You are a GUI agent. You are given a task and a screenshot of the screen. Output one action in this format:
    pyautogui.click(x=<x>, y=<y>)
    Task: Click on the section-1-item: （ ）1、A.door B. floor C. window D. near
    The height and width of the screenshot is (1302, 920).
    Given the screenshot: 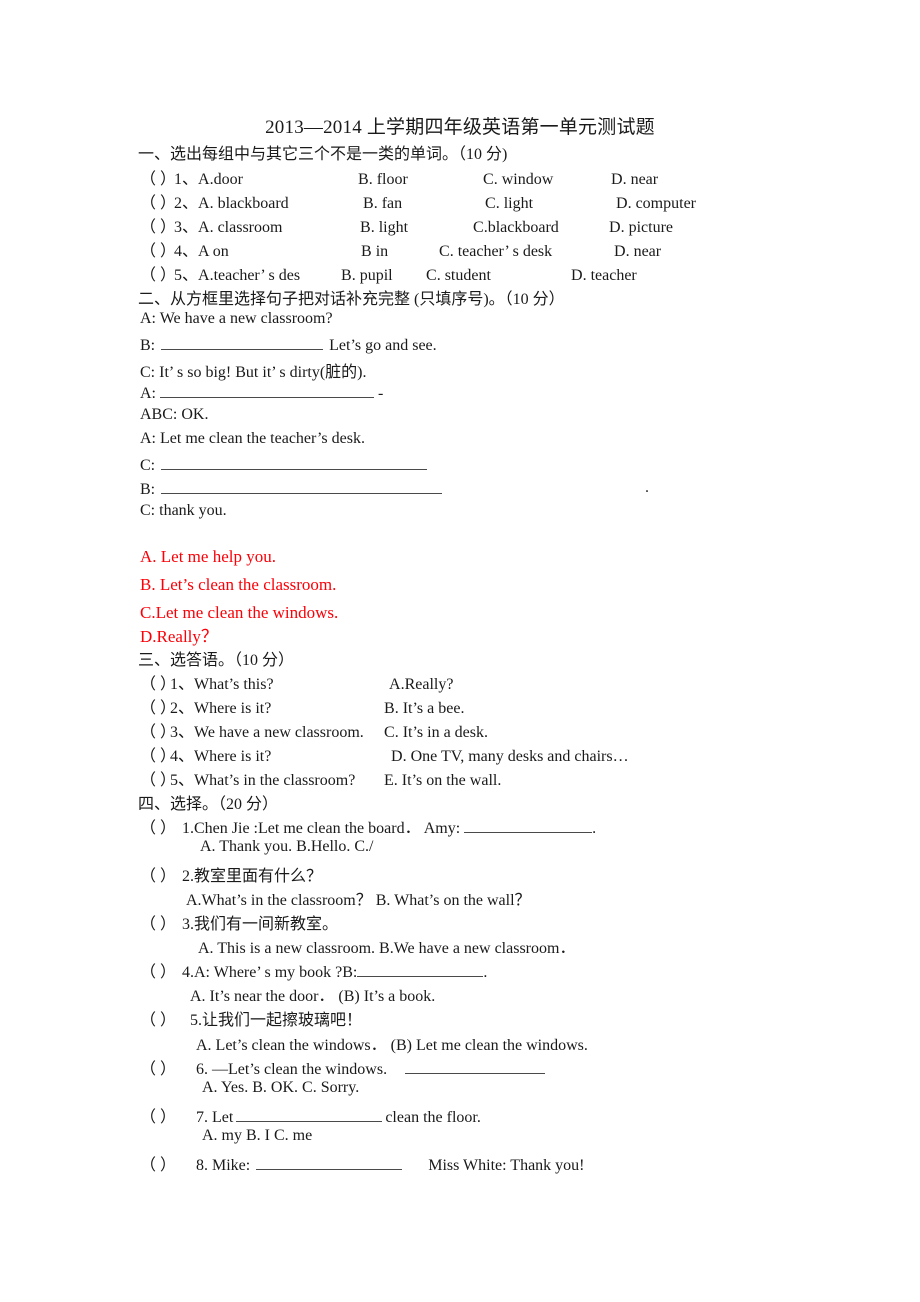 What is the action you would take?
    pyautogui.click(x=399, y=177)
    